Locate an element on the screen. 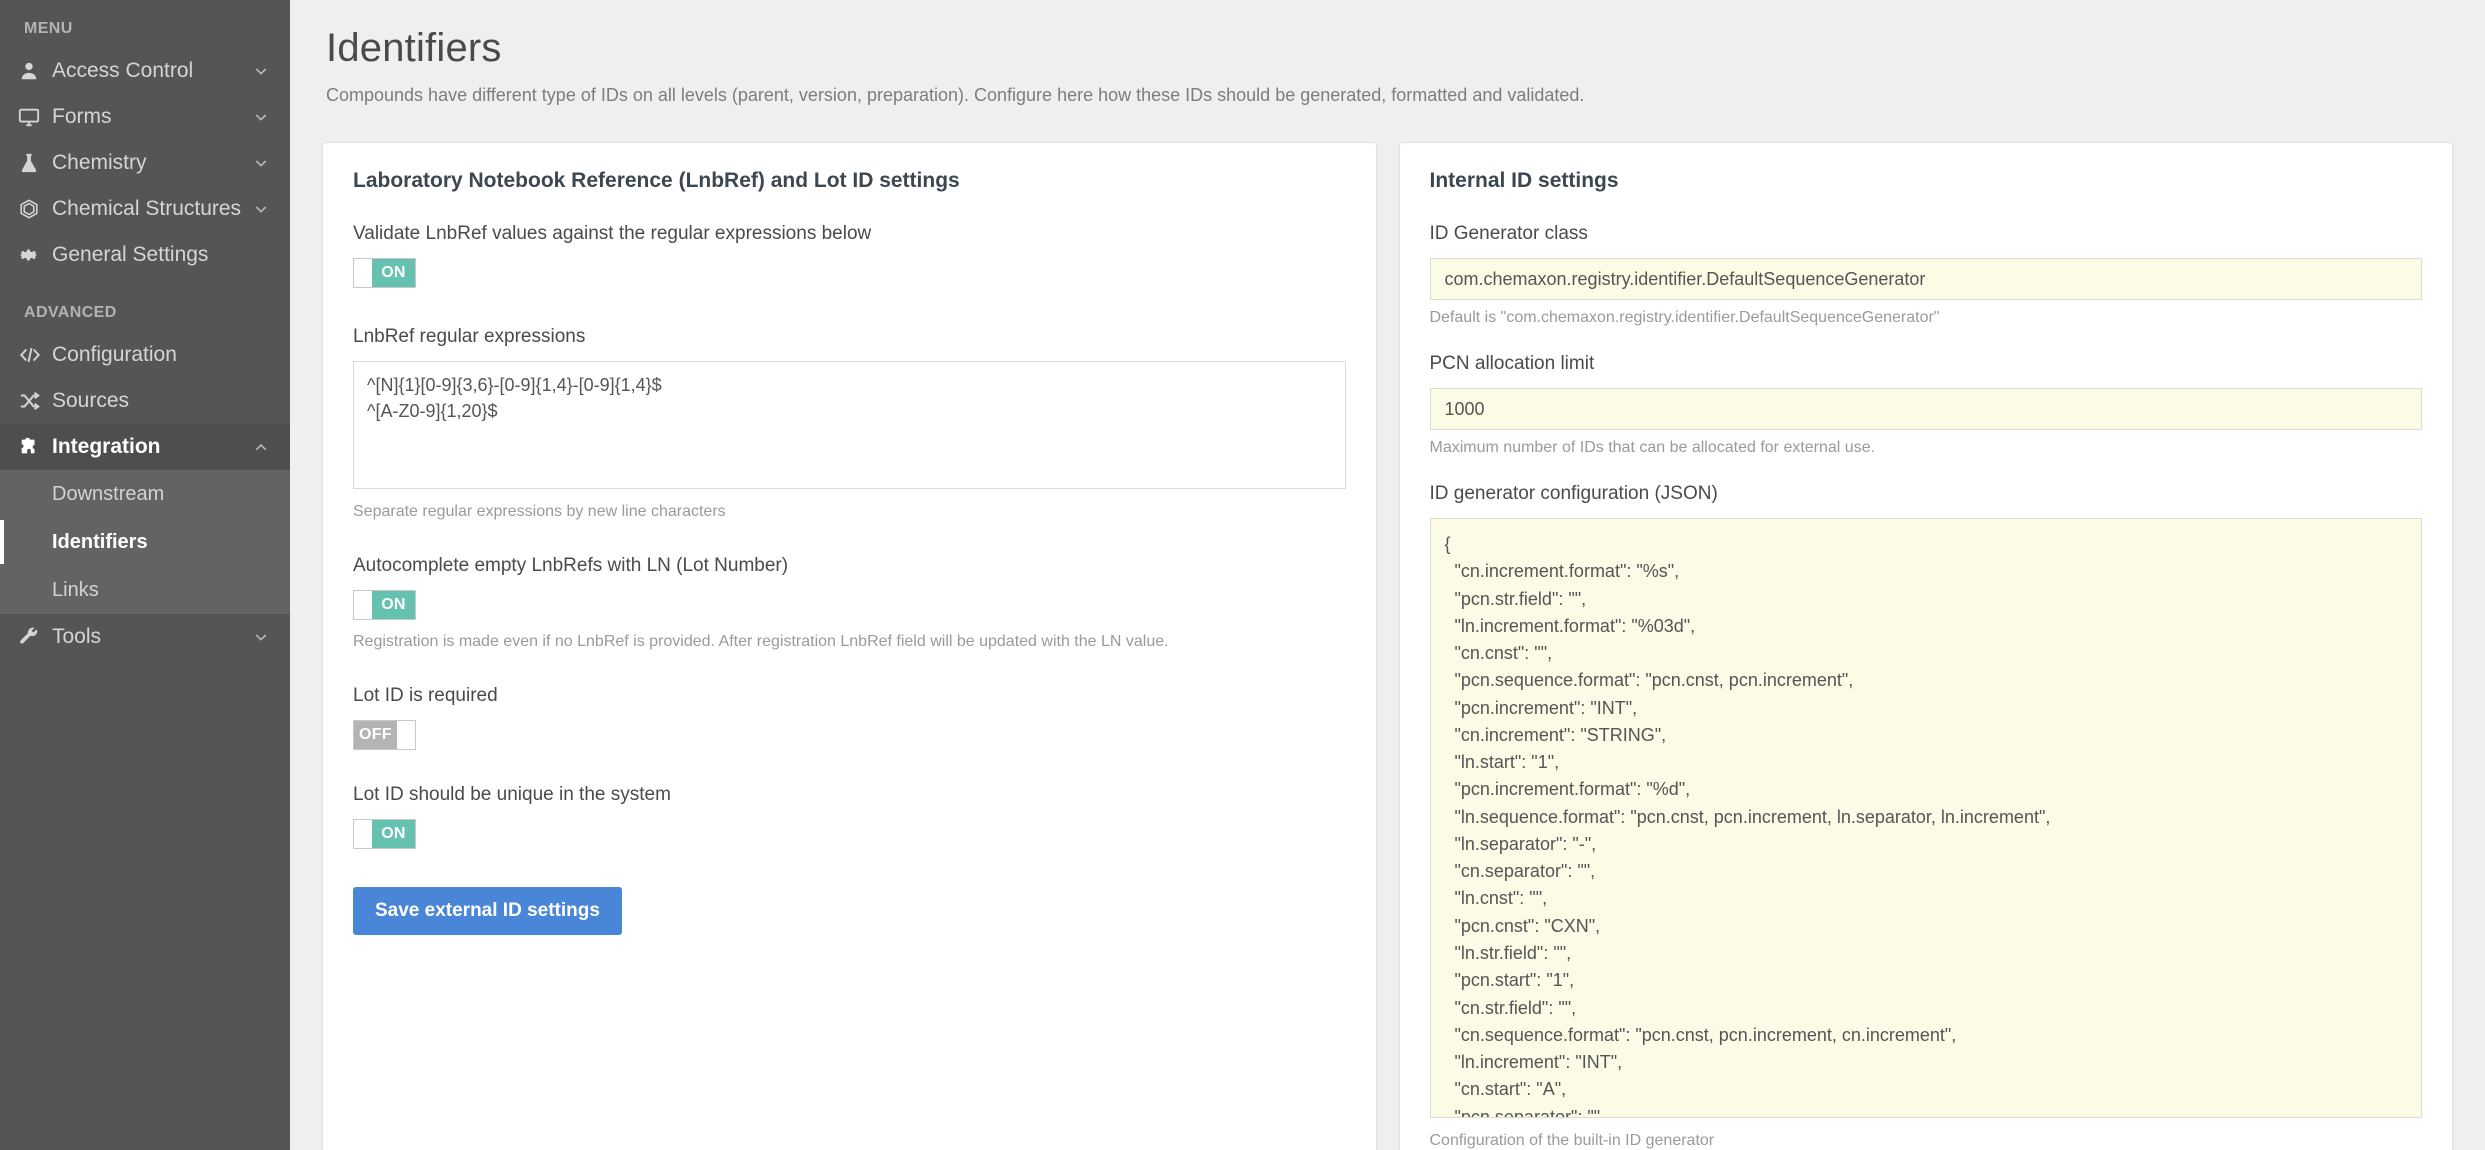  sidebar-subitem-label: Identifiers is located at coordinates (100, 541).